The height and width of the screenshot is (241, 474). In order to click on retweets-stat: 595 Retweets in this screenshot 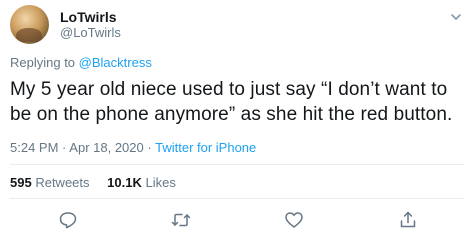, I will do `click(50, 182)`.